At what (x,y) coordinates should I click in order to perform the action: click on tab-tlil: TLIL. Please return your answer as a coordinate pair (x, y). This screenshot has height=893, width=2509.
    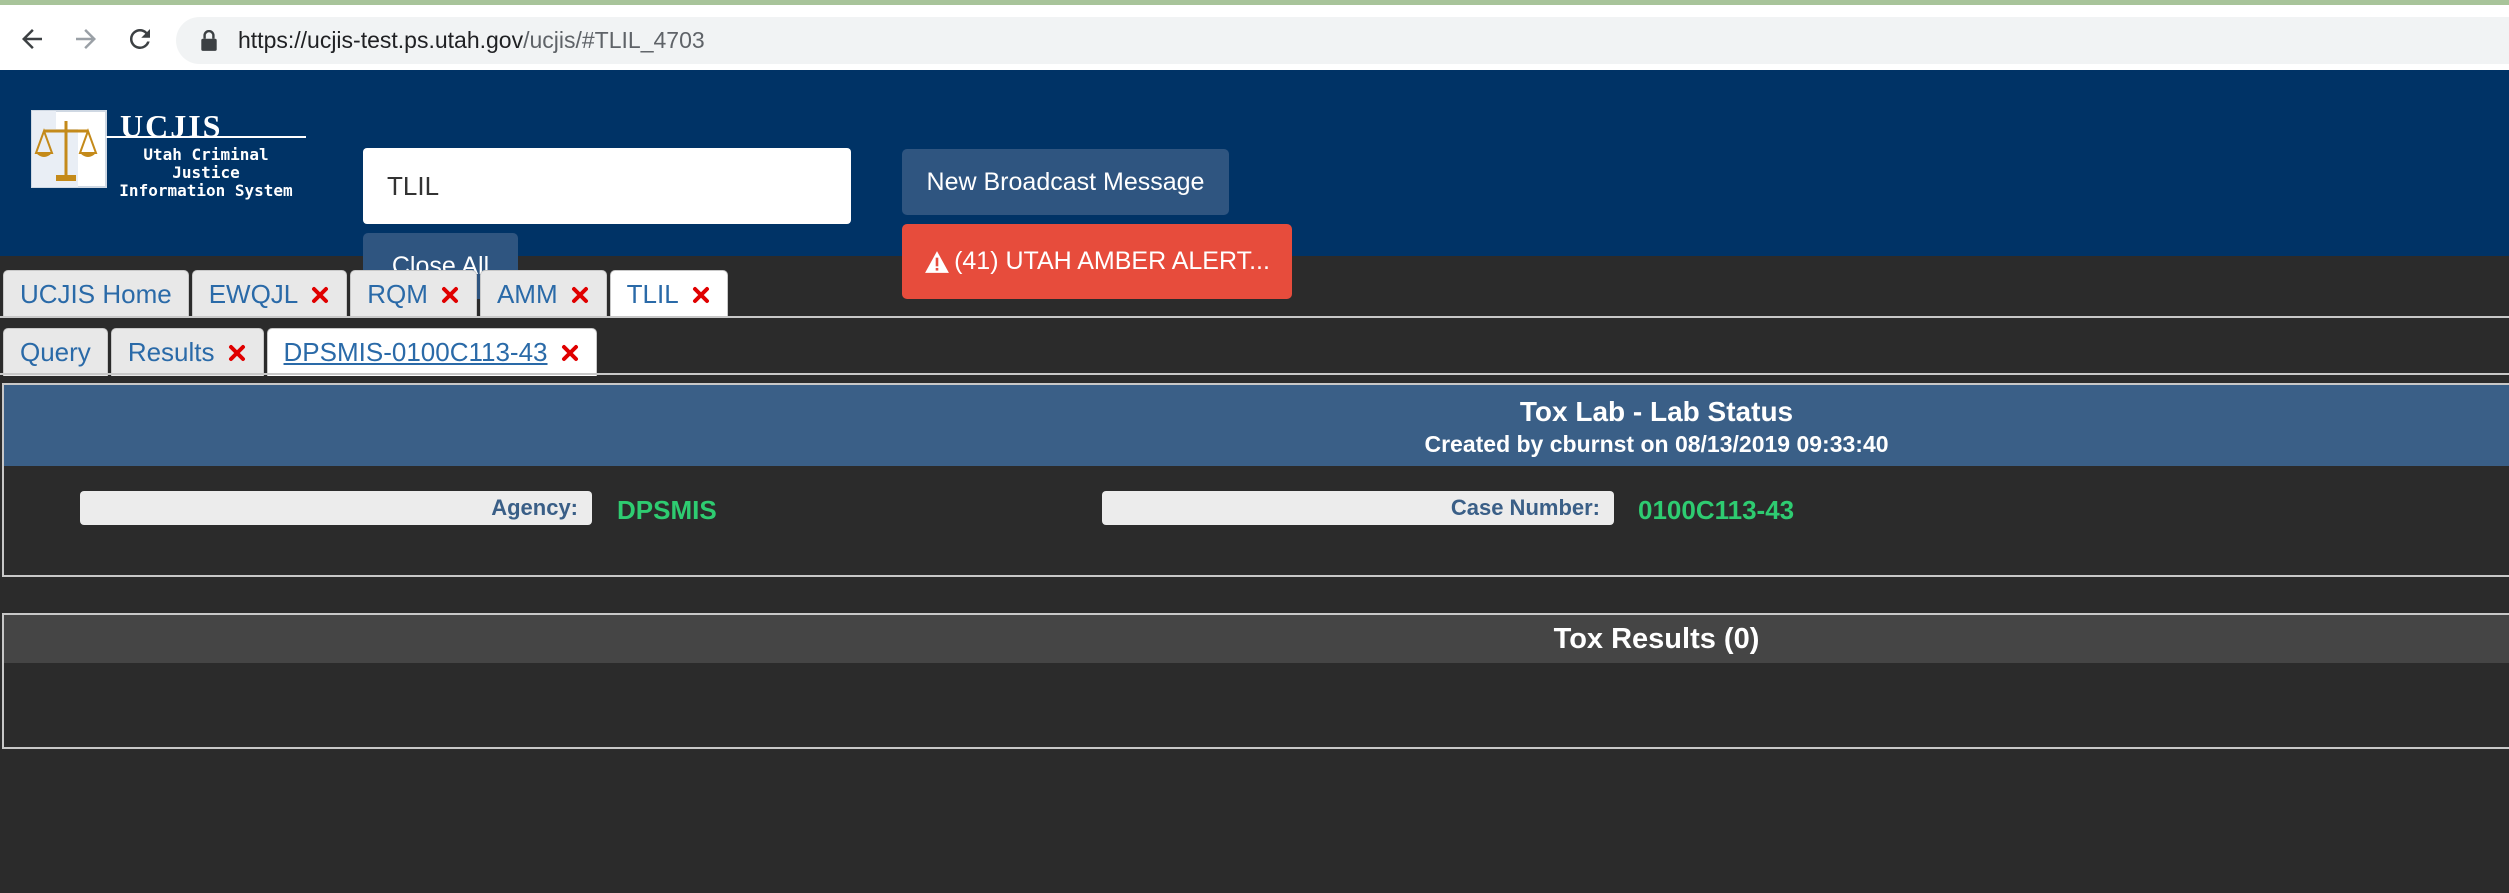
    Looking at the image, I should click on (668, 294).